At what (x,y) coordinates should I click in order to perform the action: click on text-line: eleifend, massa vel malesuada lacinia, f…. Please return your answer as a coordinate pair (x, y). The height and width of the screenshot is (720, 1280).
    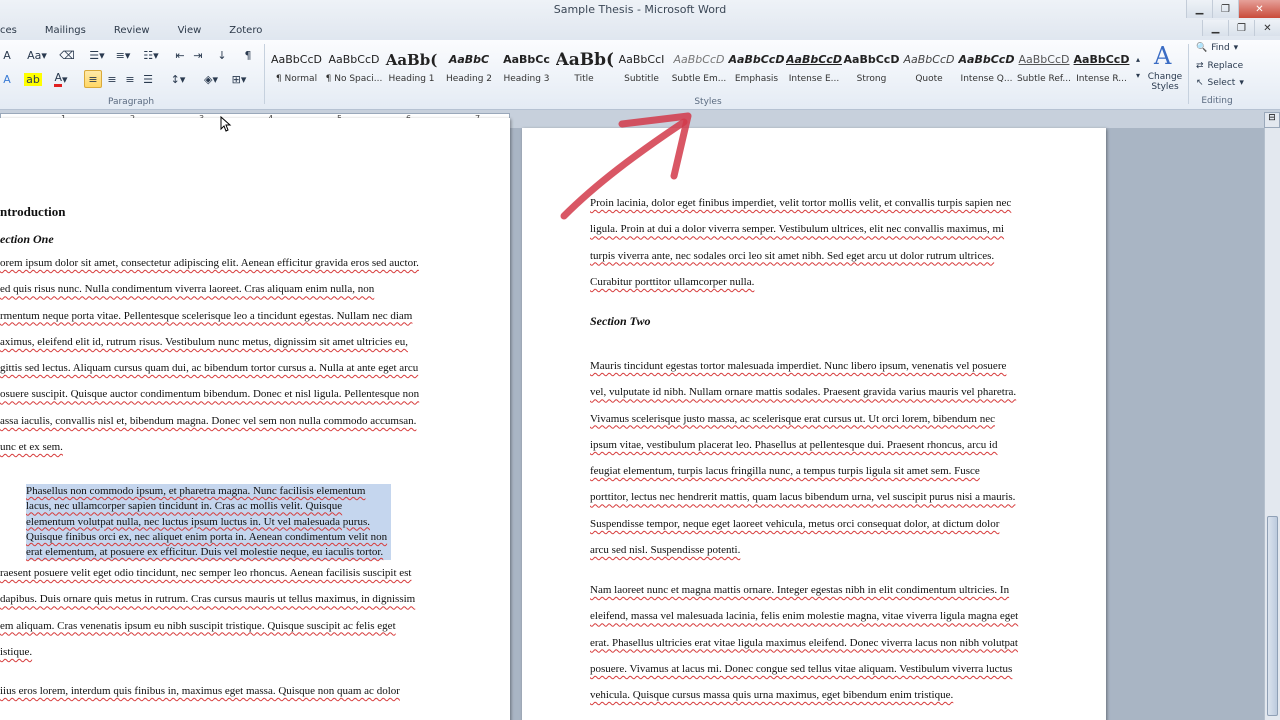
    Looking at the image, I should click on (804, 616).